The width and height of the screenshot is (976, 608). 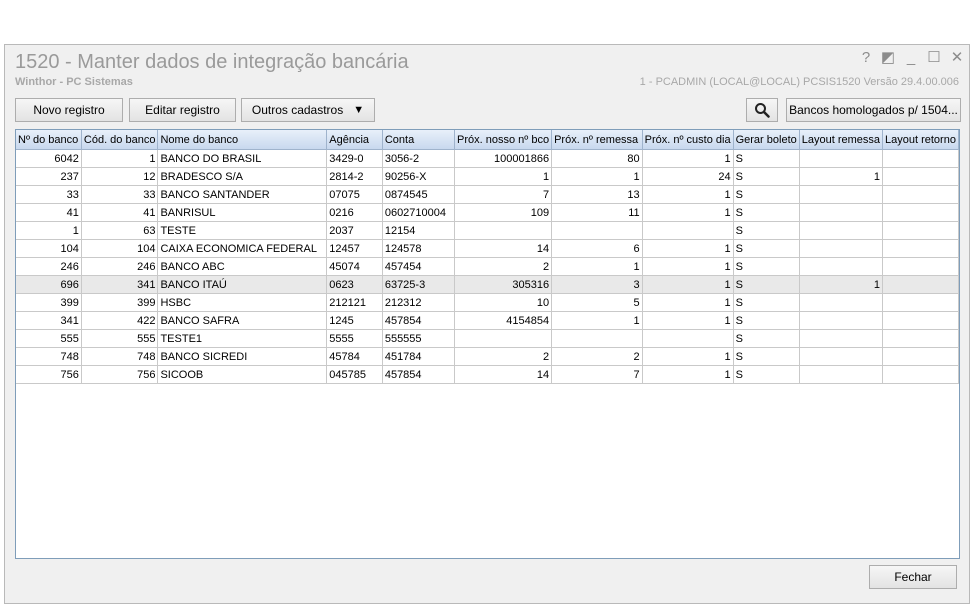 What do you see at coordinates (354, 266) in the screenshot?
I see `table-cell: 45074` at bounding box center [354, 266].